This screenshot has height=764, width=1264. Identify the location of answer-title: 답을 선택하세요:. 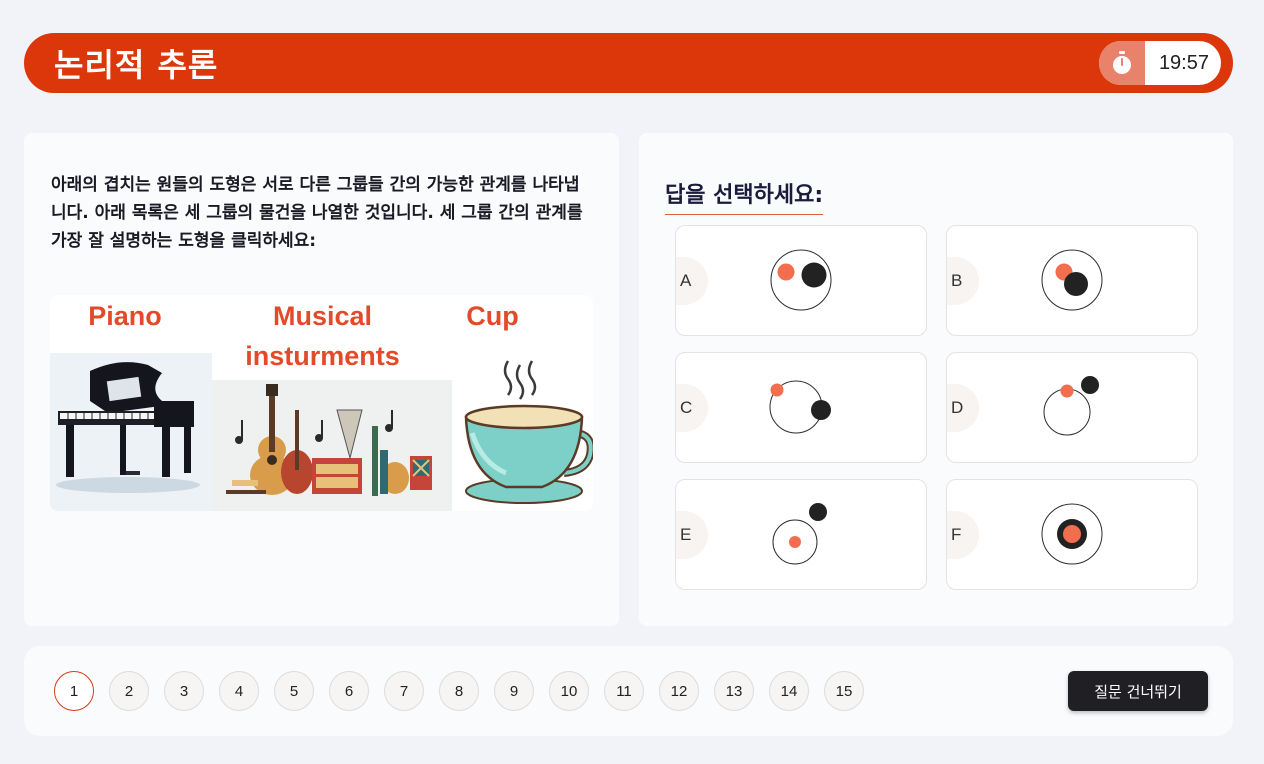
(744, 196).